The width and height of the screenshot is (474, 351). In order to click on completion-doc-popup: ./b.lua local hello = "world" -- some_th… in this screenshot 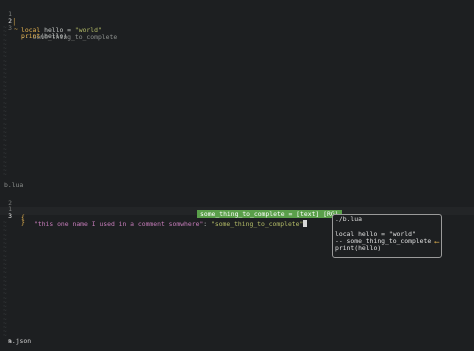, I will do `click(387, 236)`.